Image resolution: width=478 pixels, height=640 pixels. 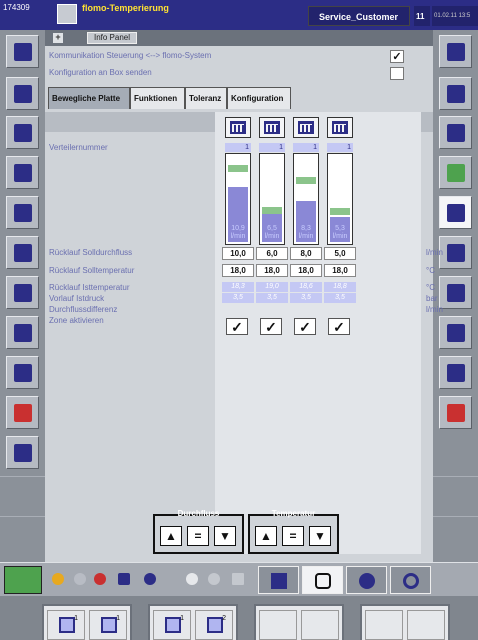 I want to click on mode-manual-button, so click(x=278, y=580).